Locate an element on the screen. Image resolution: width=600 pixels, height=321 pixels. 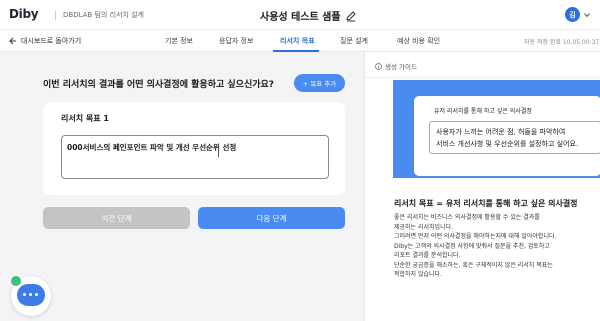
chevron-down-icon is located at coordinates (587, 15).